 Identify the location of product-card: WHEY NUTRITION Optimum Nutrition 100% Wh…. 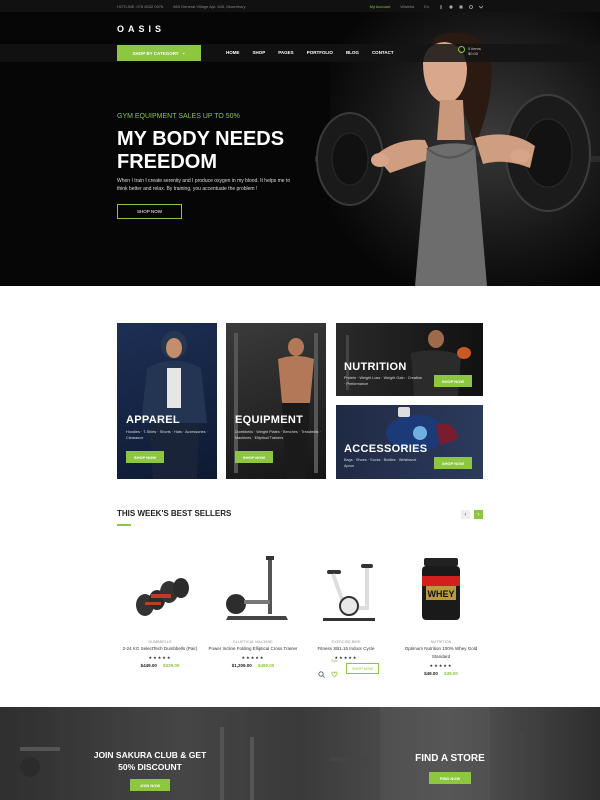
(441, 613).